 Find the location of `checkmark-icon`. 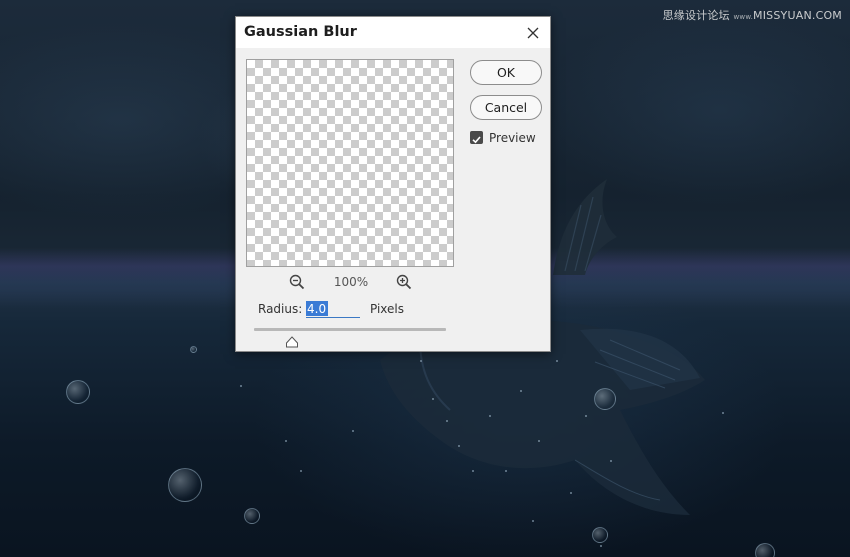

checkmark-icon is located at coordinates (476, 140).